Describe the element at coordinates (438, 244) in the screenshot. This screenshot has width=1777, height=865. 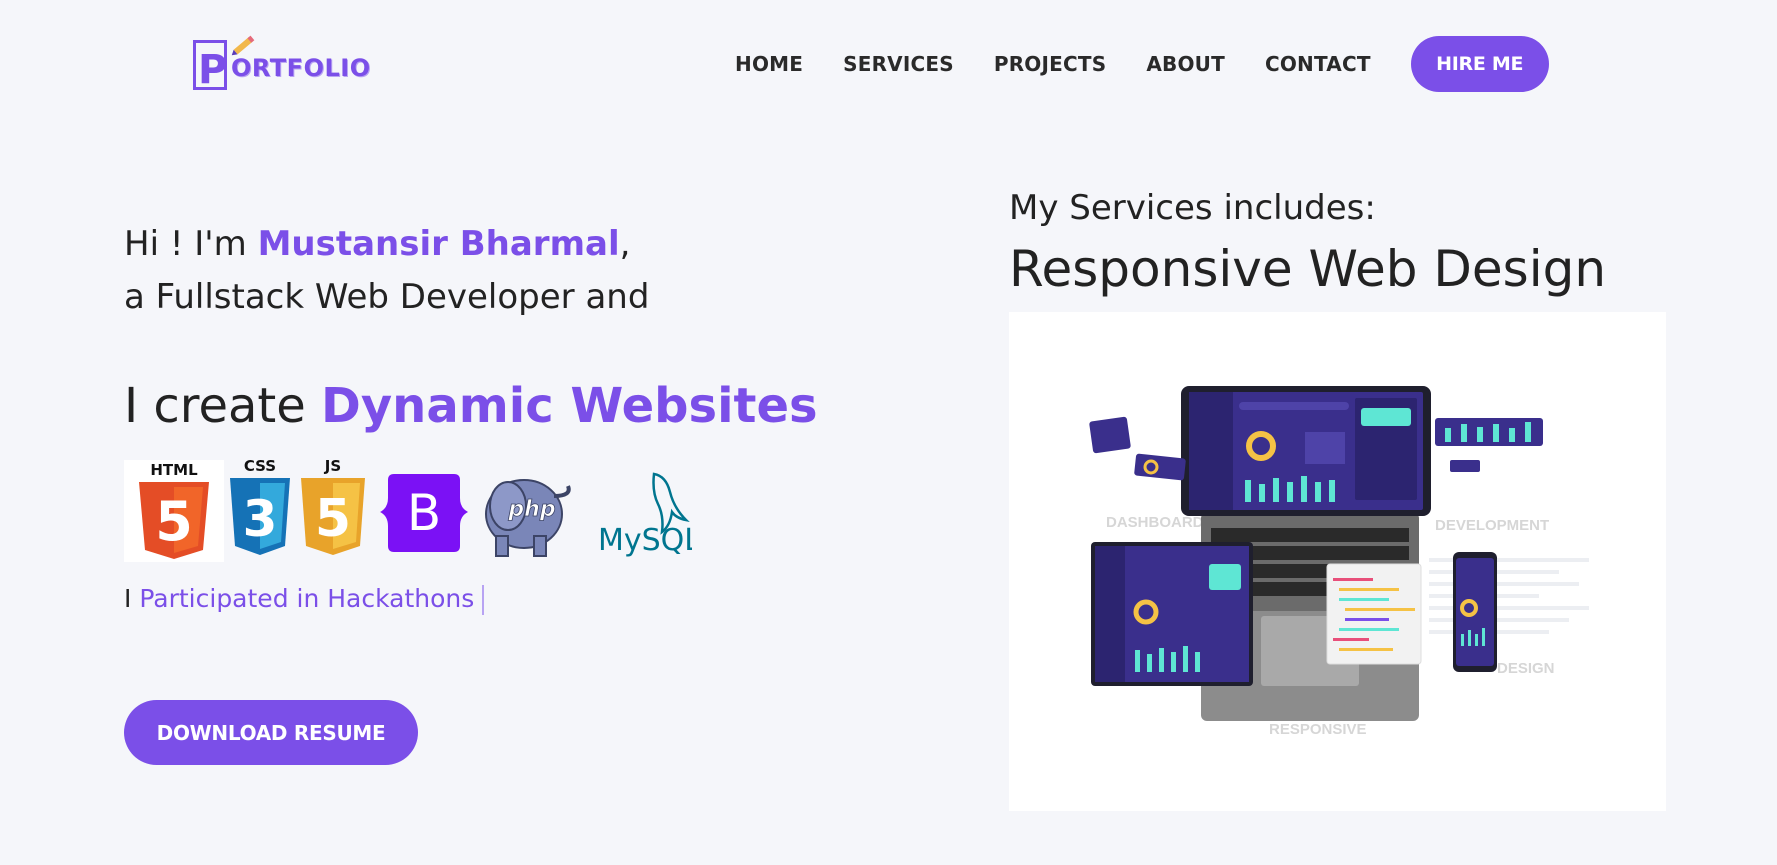
I see `developer-name: Mustansir Bharmal` at that location.